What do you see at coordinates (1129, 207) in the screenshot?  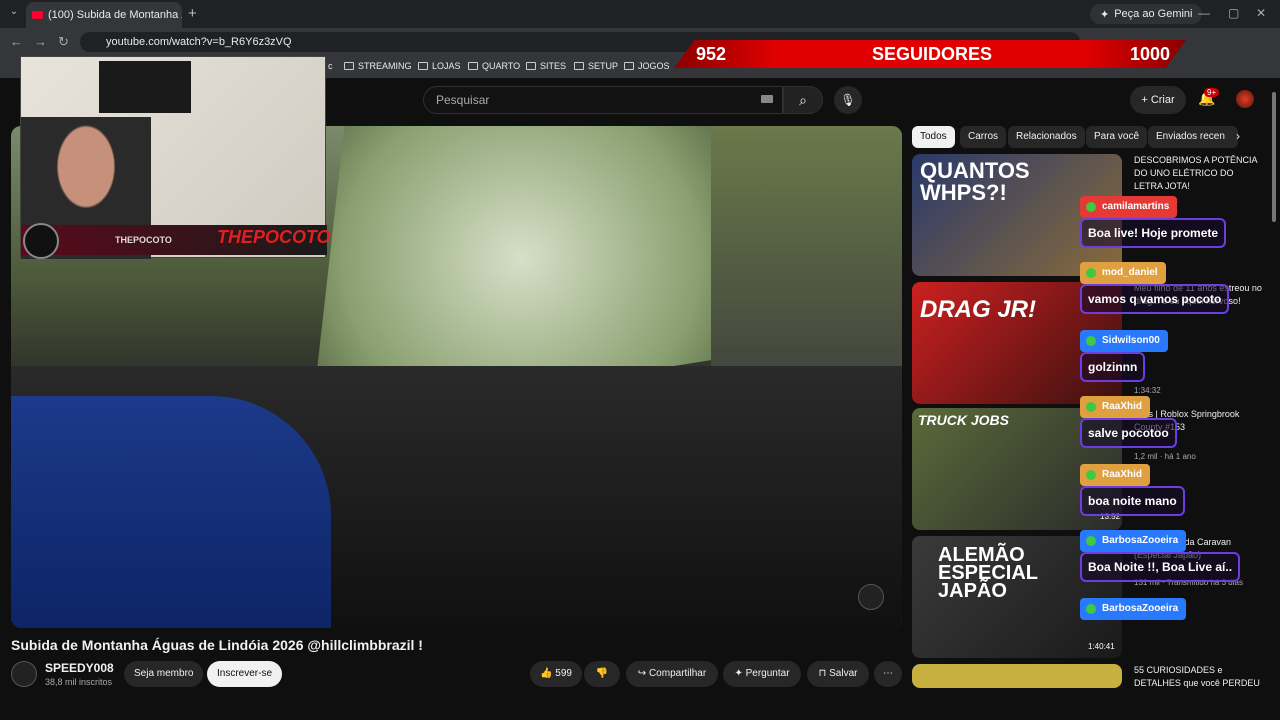 I see `chat-username: camilamartins` at bounding box center [1129, 207].